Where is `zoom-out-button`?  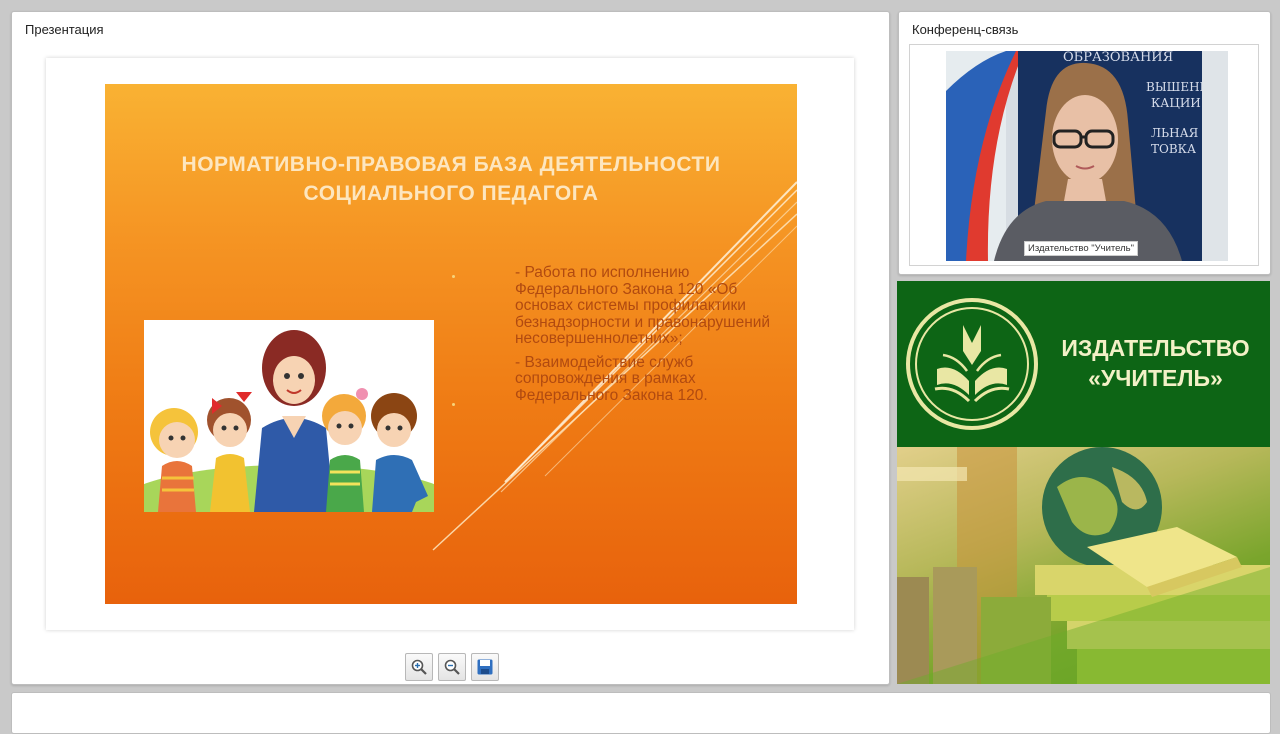
zoom-out-button is located at coordinates (452, 667).